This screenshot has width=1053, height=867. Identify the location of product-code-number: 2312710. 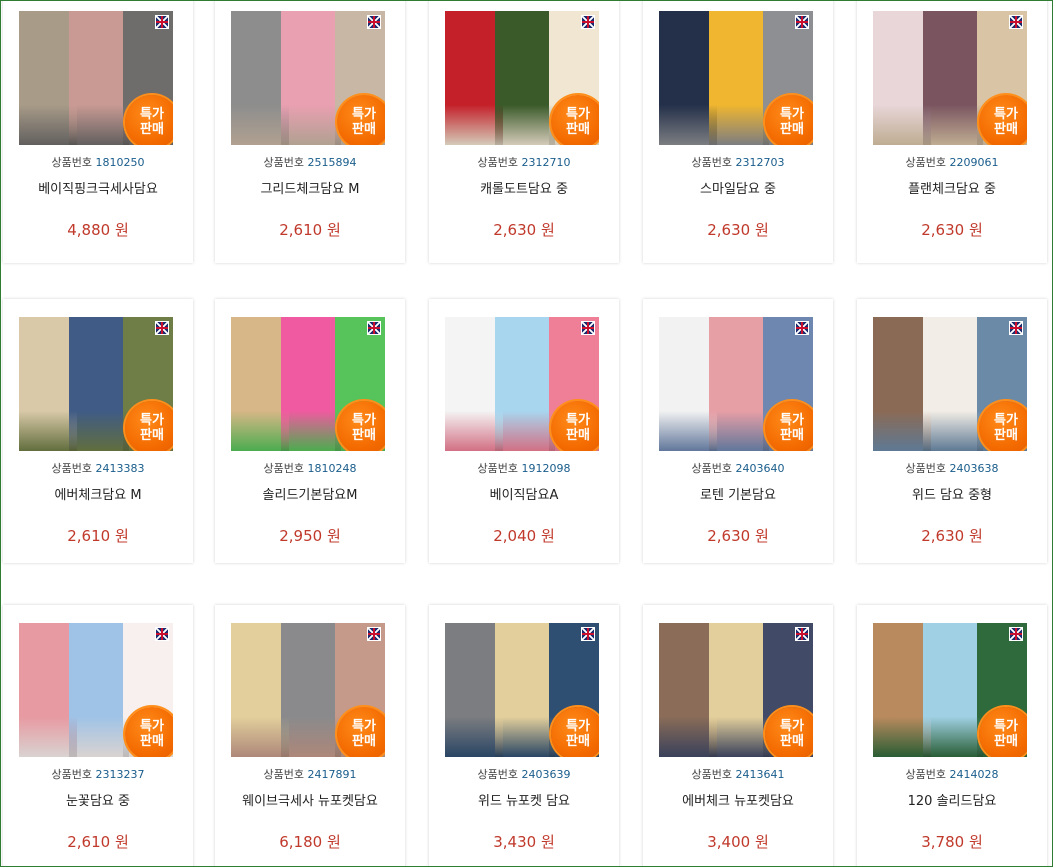
(546, 162).